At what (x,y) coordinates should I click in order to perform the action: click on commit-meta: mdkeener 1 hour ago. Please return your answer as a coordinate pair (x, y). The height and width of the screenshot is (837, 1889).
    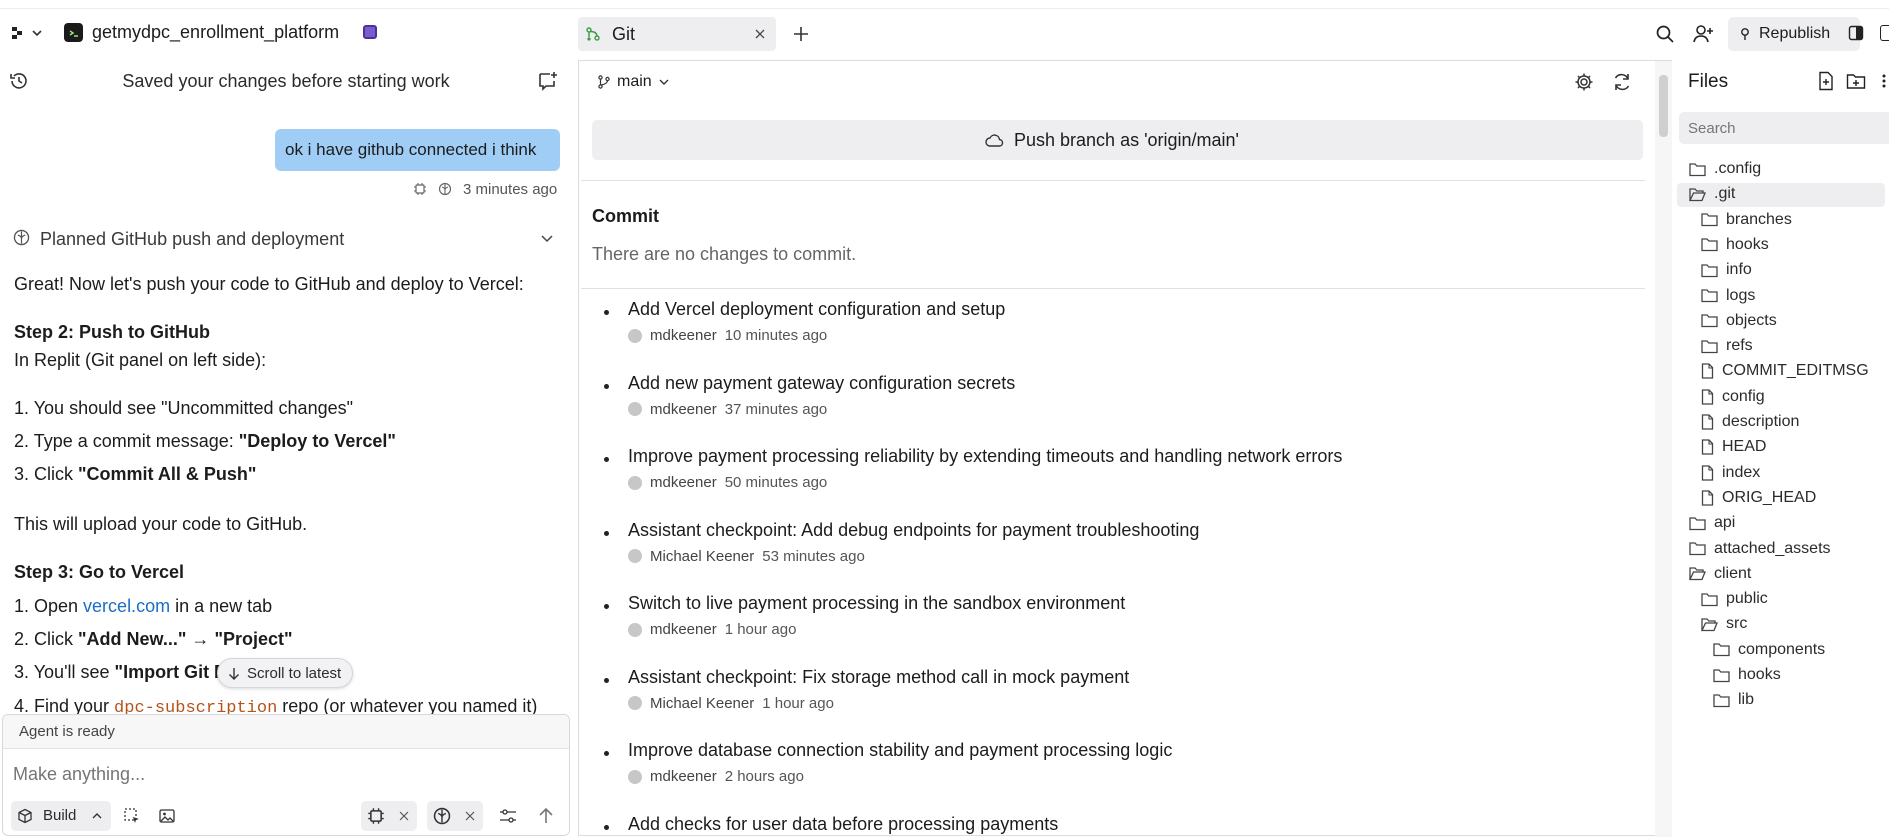
    Looking at the image, I should click on (712, 629).